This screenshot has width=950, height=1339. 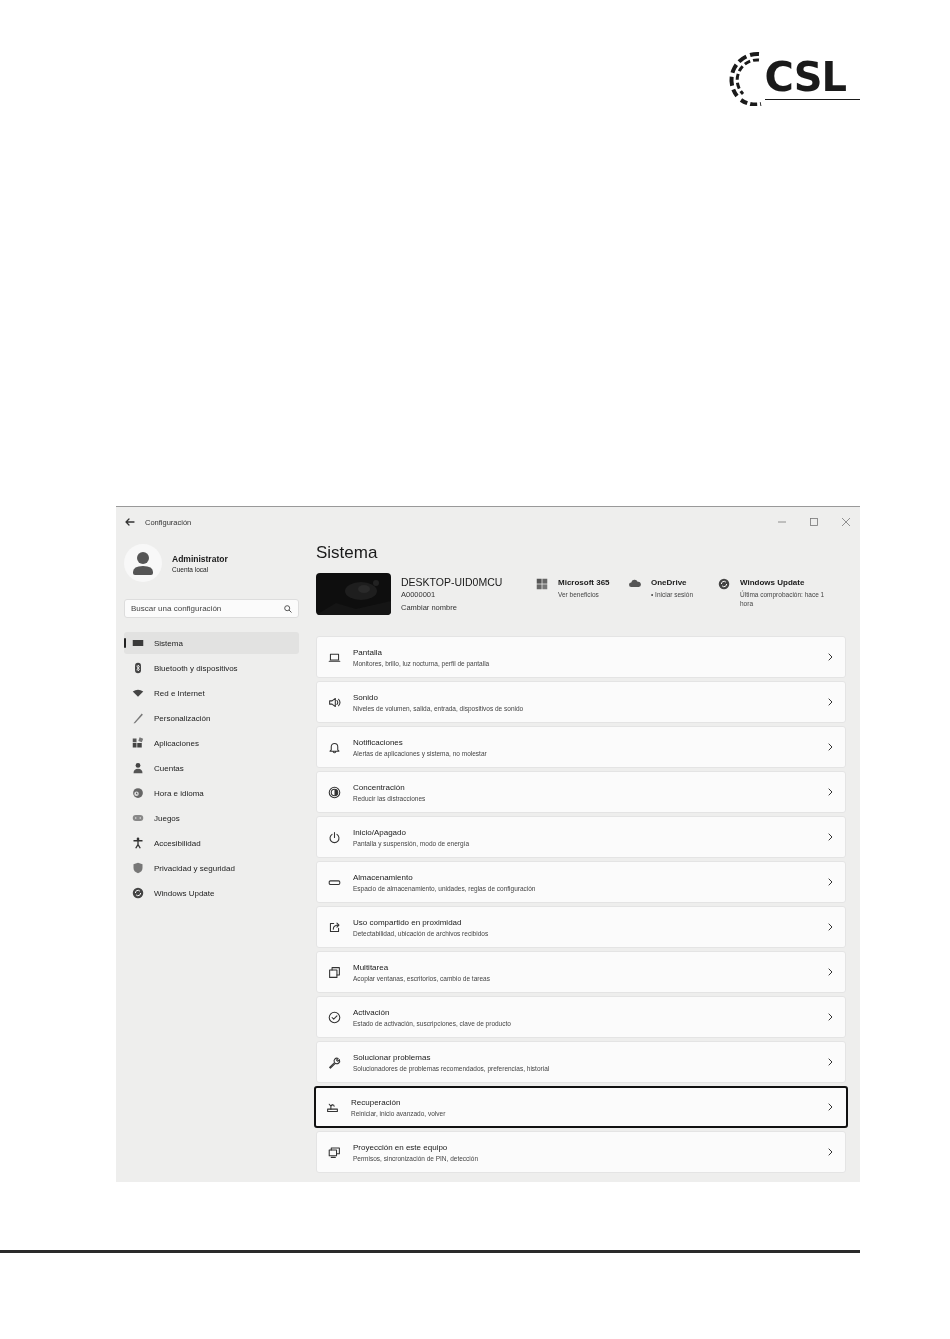 I want to click on page-title: Sistema, so click(x=347, y=553).